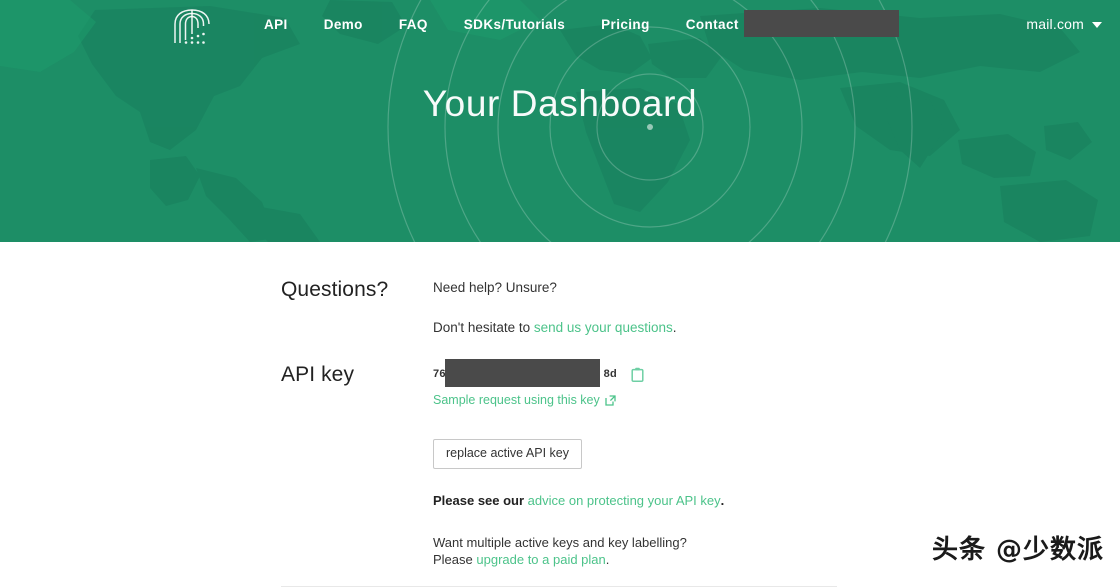 Image resolution: width=1120 pixels, height=587 pixels. Describe the element at coordinates (318, 375) in the screenshot. I see `api-key-title: API key` at that location.